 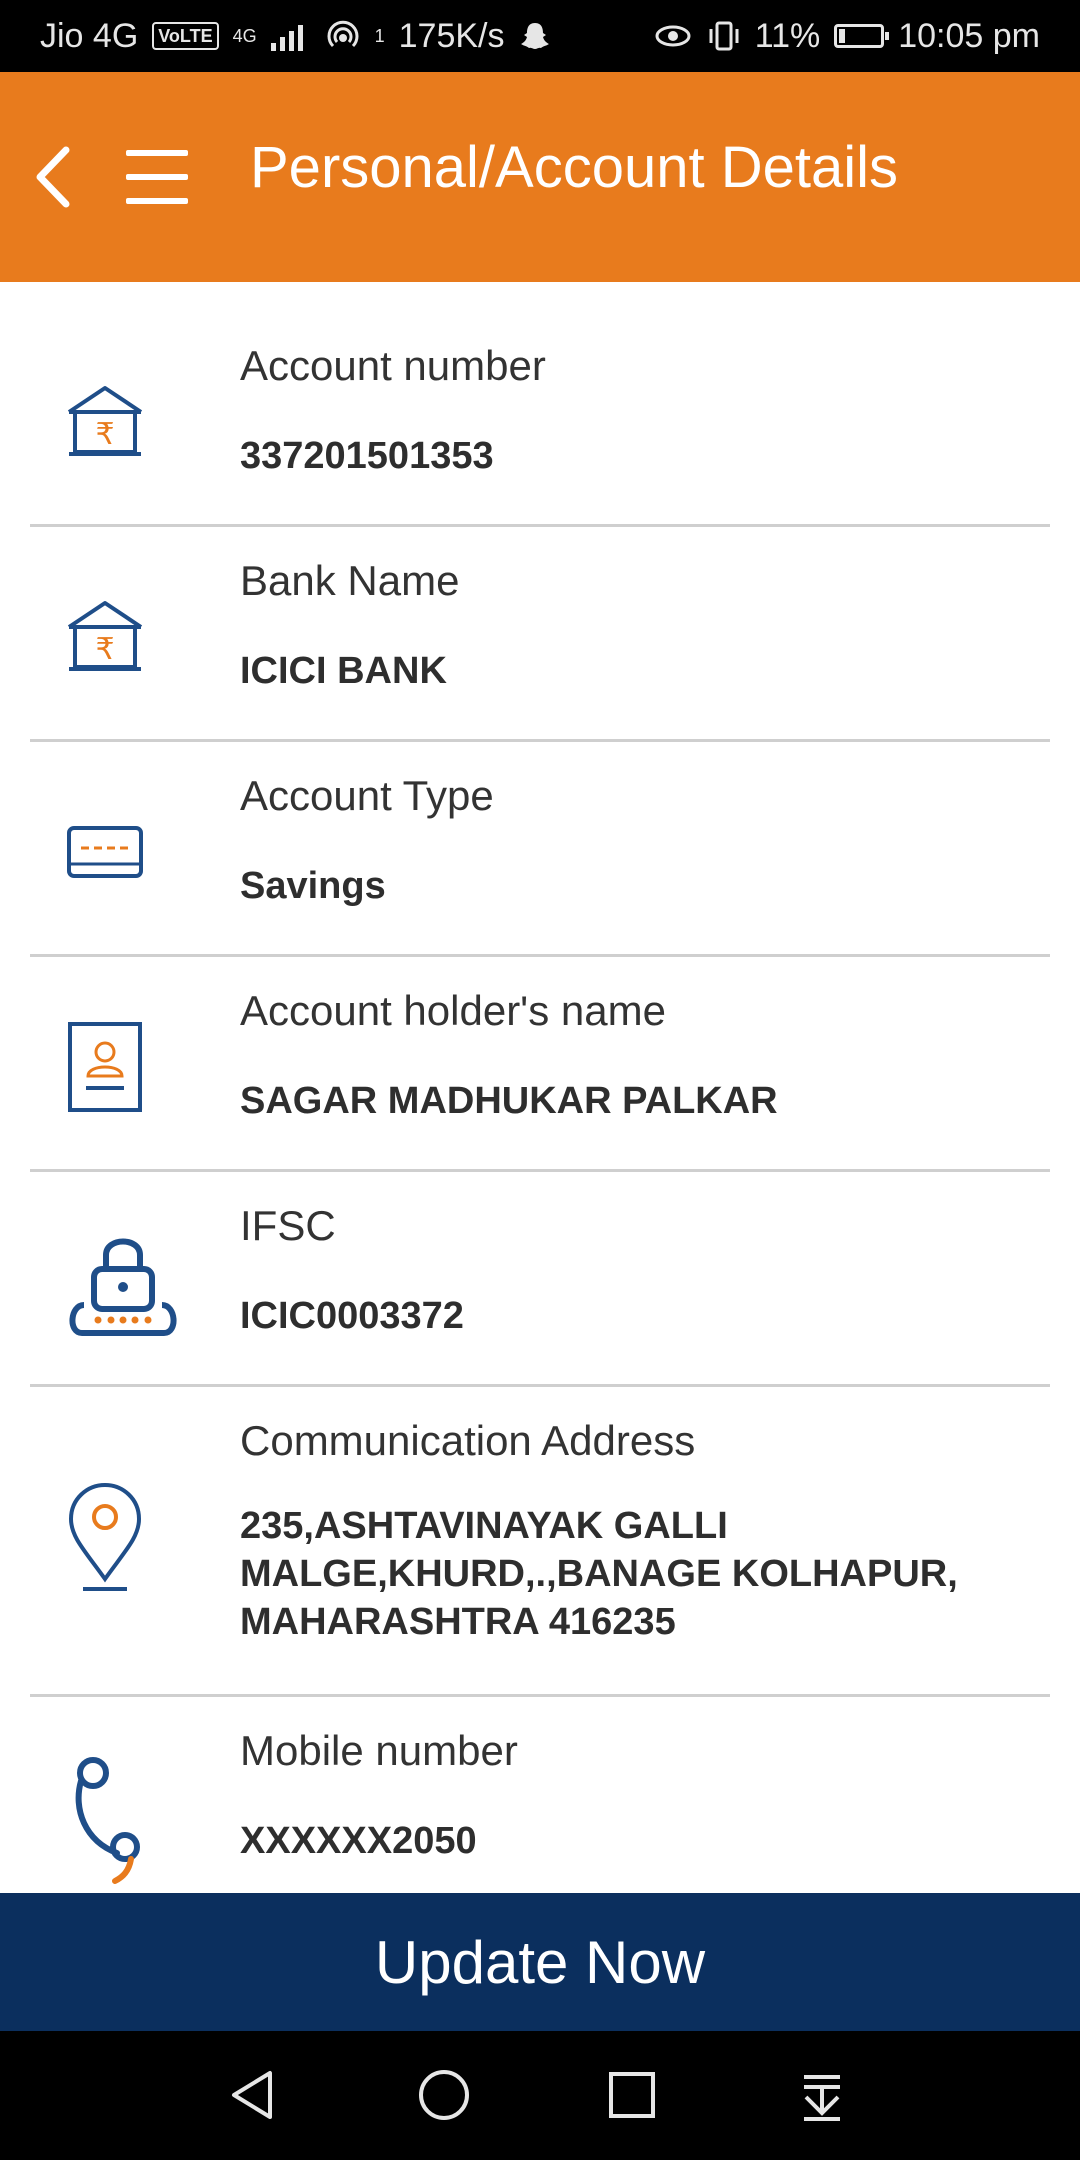 What do you see at coordinates (105, 1067) in the screenshot?
I see `id-card-icon` at bounding box center [105, 1067].